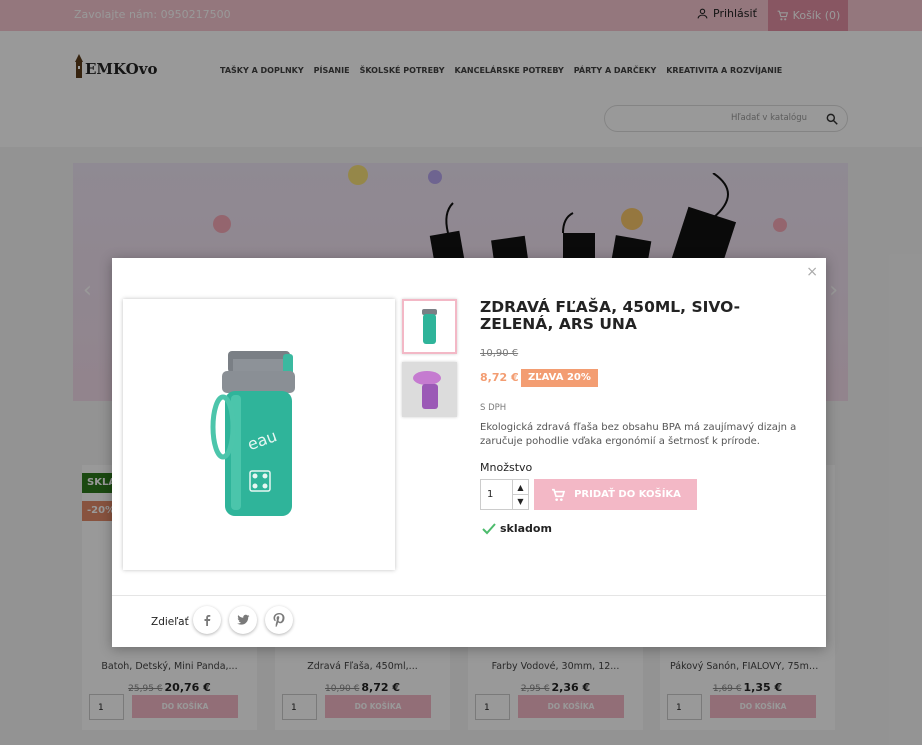 The height and width of the screenshot is (745, 922). Describe the element at coordinates (559, 494) in the screenshot. I see `cart-icon` at that location.